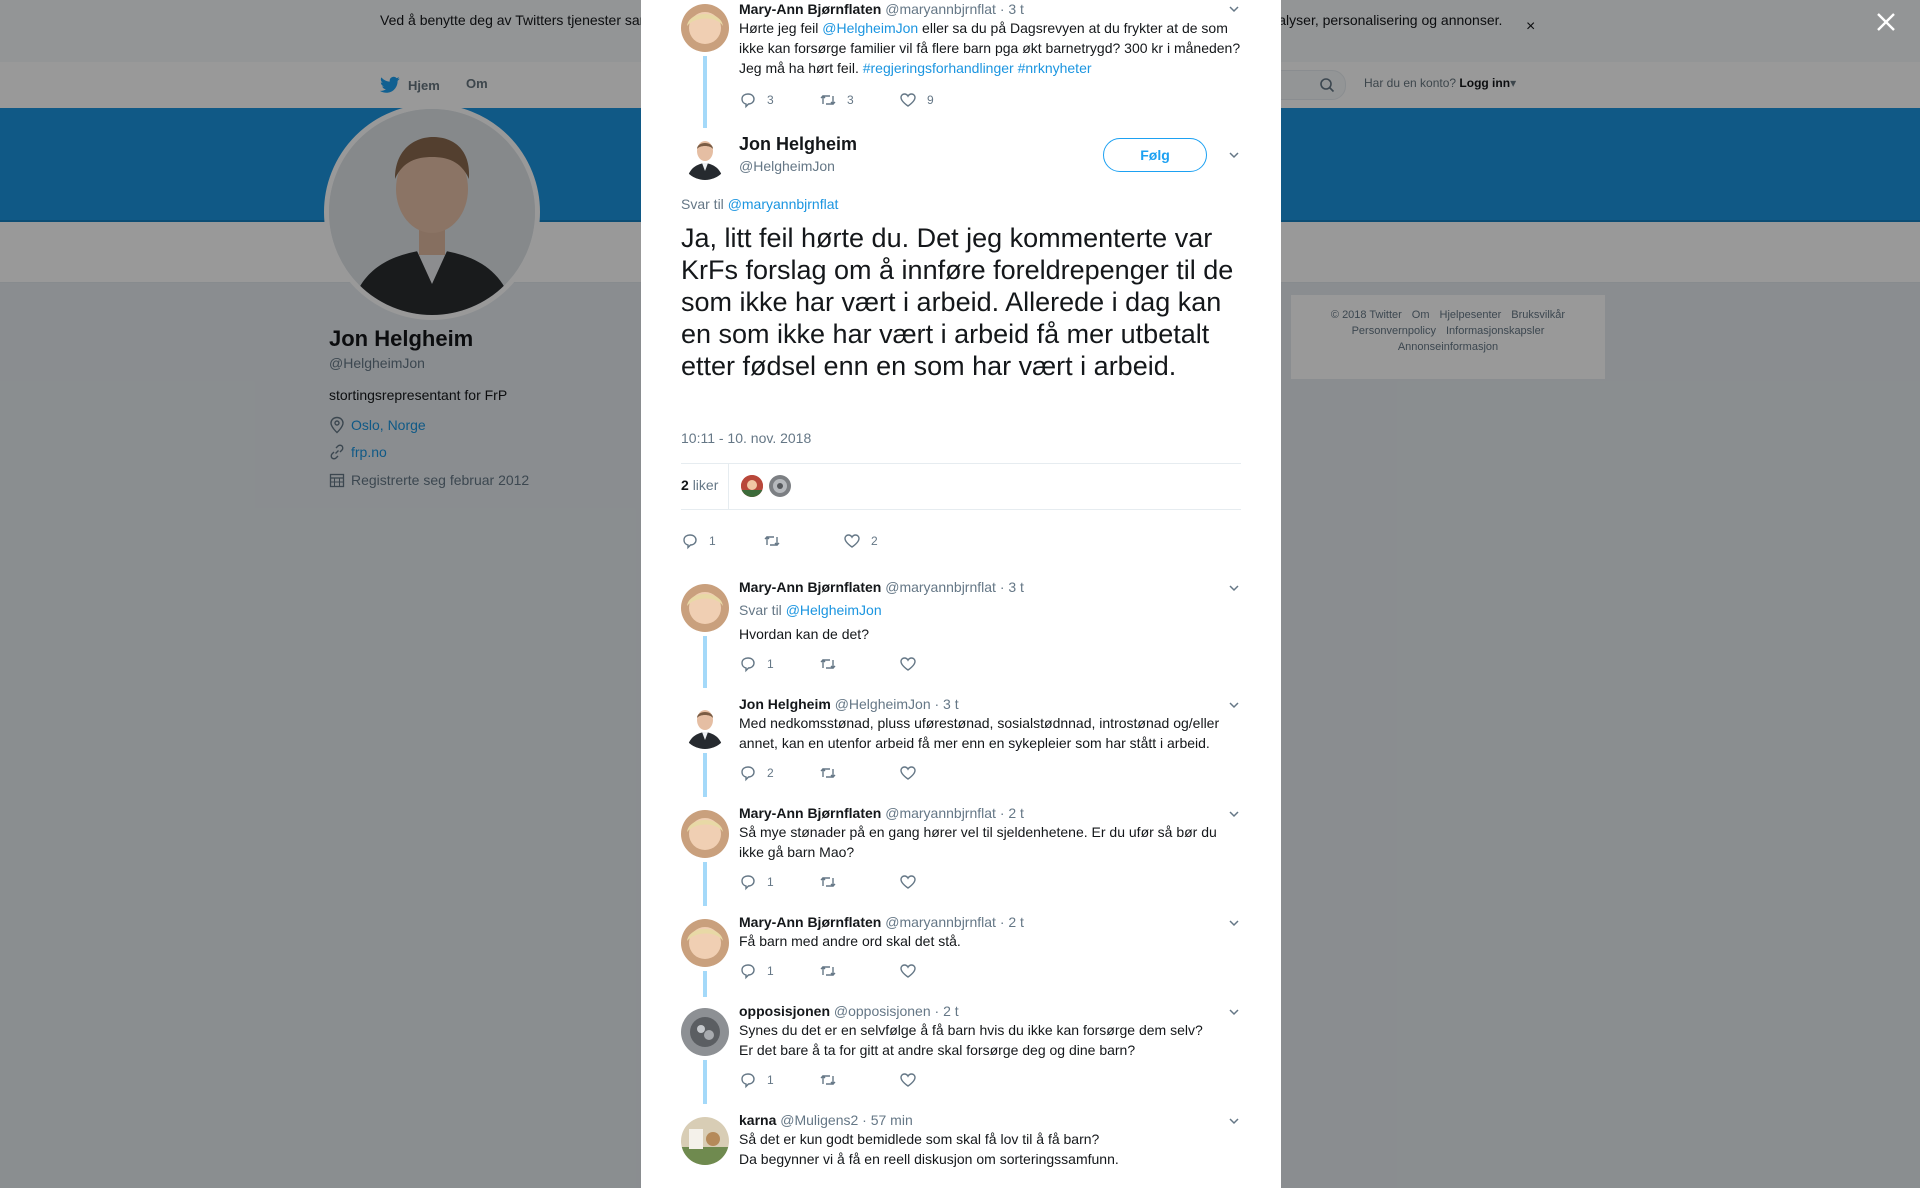  Describe the element at coordinates (785, 704) in the screenshot. I see `author-name: Jon Helgheim` at that location.